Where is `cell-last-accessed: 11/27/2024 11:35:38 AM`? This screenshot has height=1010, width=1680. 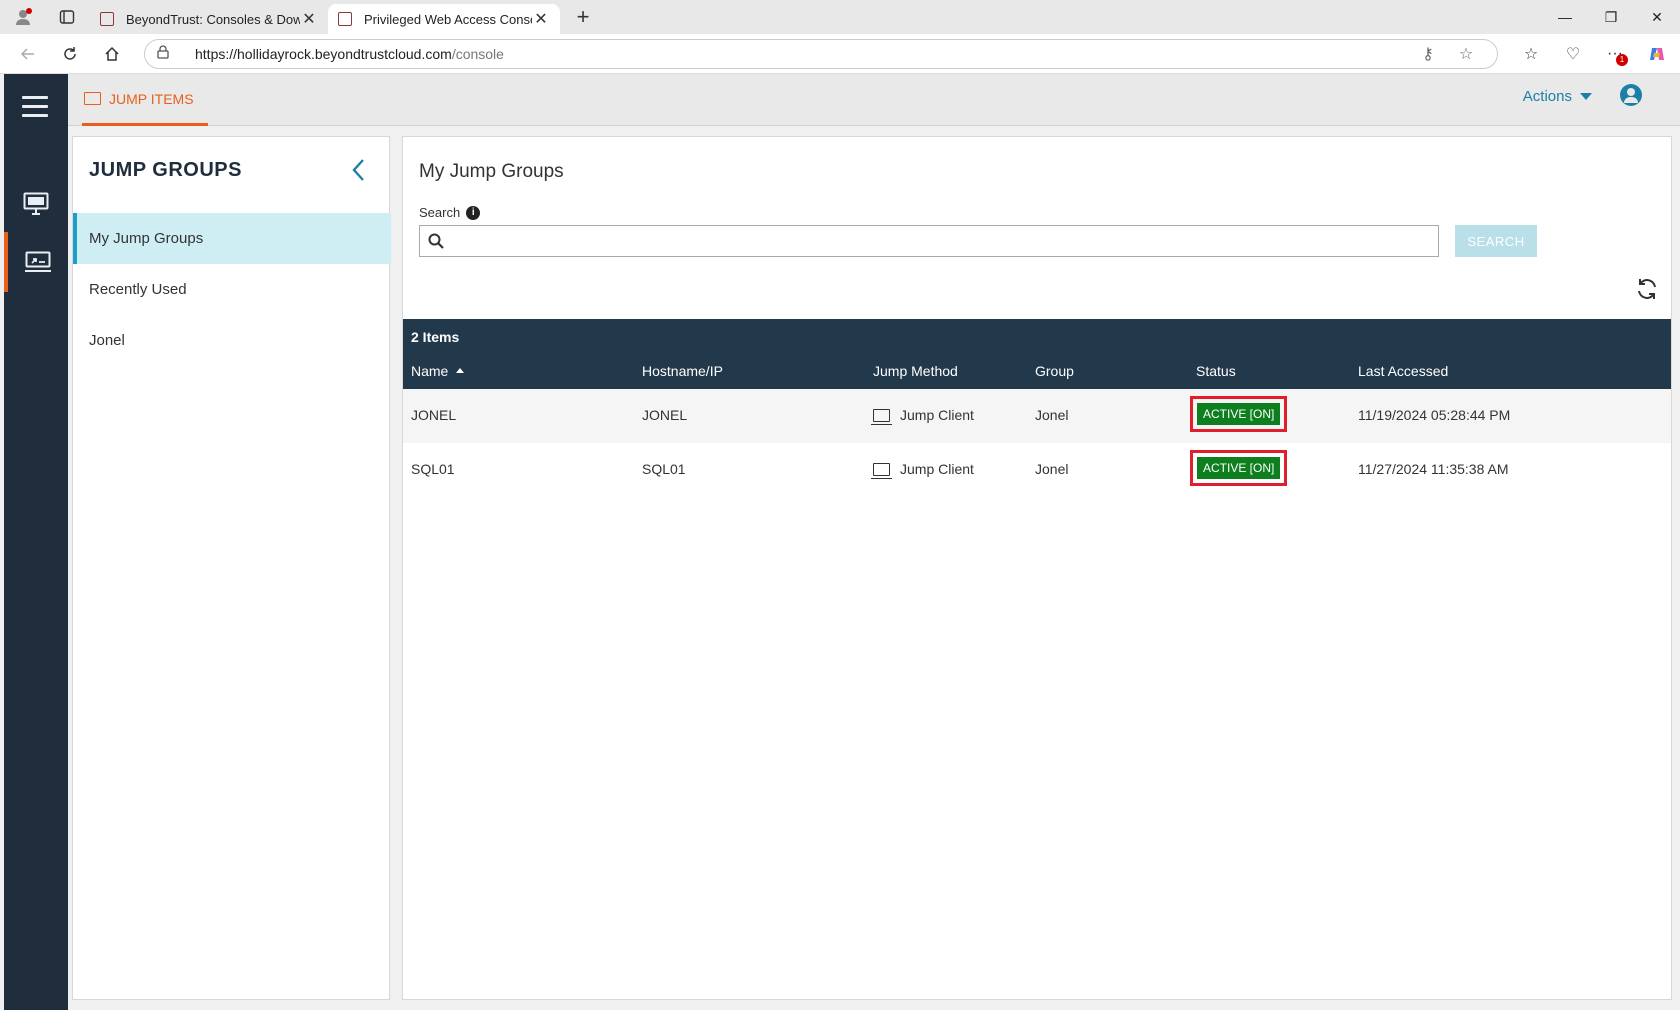 cell-last-accessed: 11/27/2024 11:35:38 AM is located at coordinates (1433, 469).